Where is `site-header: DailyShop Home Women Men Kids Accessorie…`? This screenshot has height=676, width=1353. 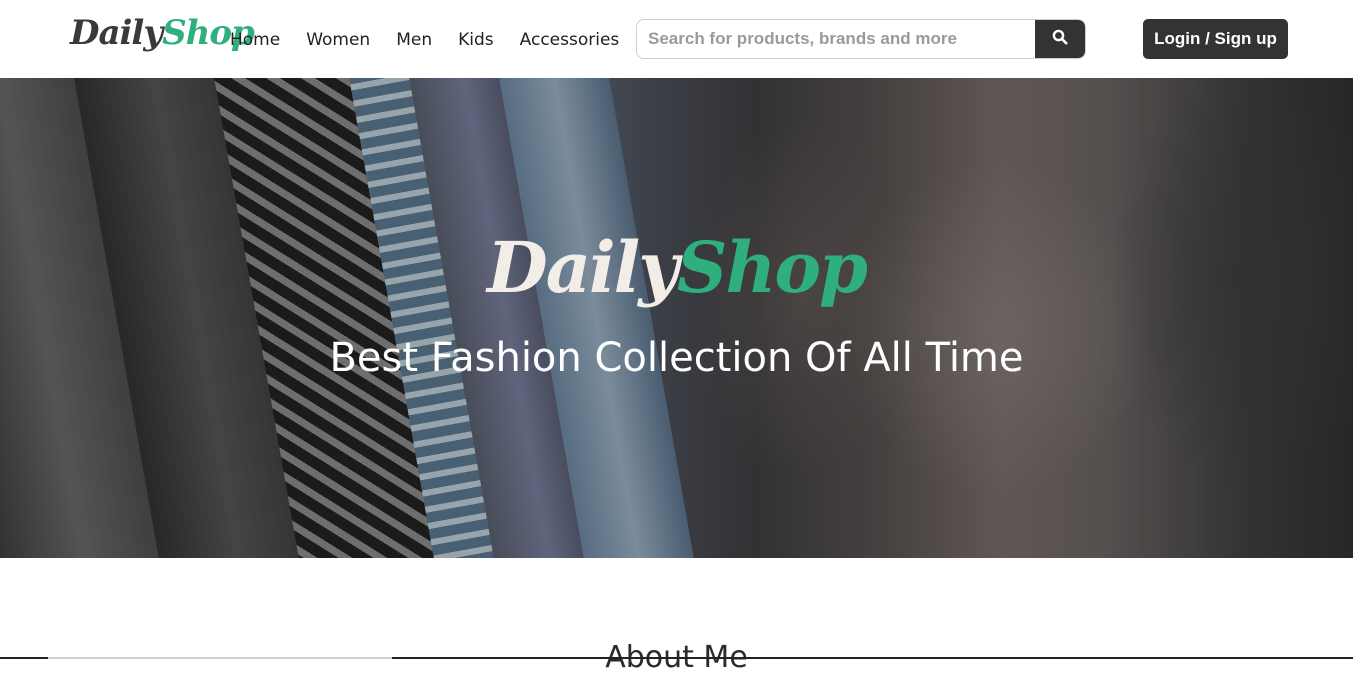
site-header: DailyShop Home Women Men Kids Accessorie… is located at coordinates (676, 39).